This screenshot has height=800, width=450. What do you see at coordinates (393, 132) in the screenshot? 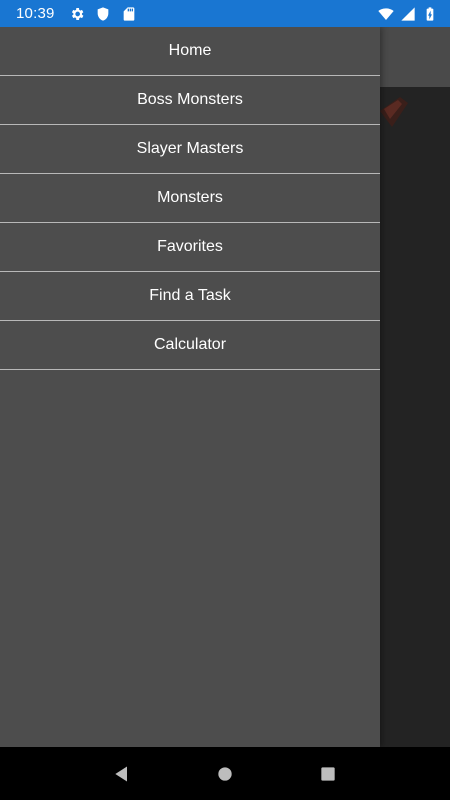
I see `partial-artwork` at bounding box center [393, 132].